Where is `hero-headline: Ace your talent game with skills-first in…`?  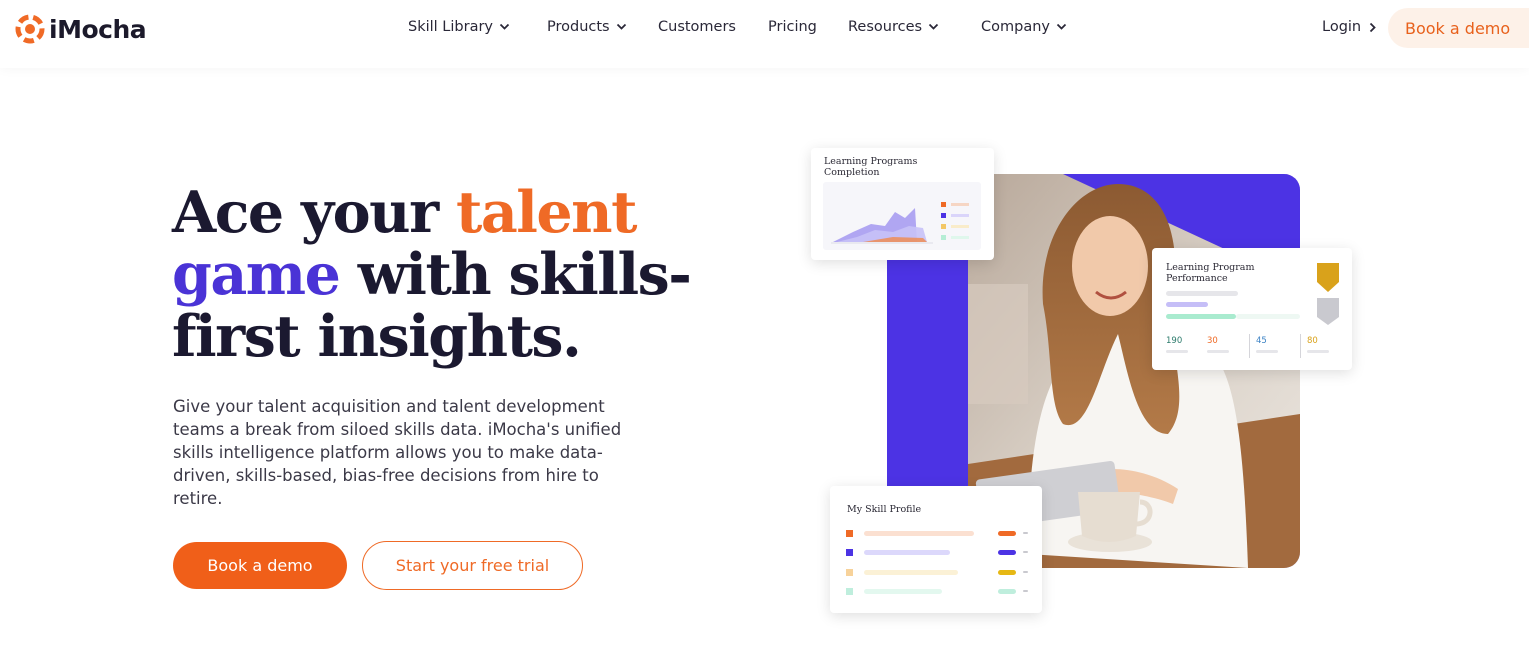
hero-headline: Ace your talent game with skills-first in… is located at coordinates (452, 275).